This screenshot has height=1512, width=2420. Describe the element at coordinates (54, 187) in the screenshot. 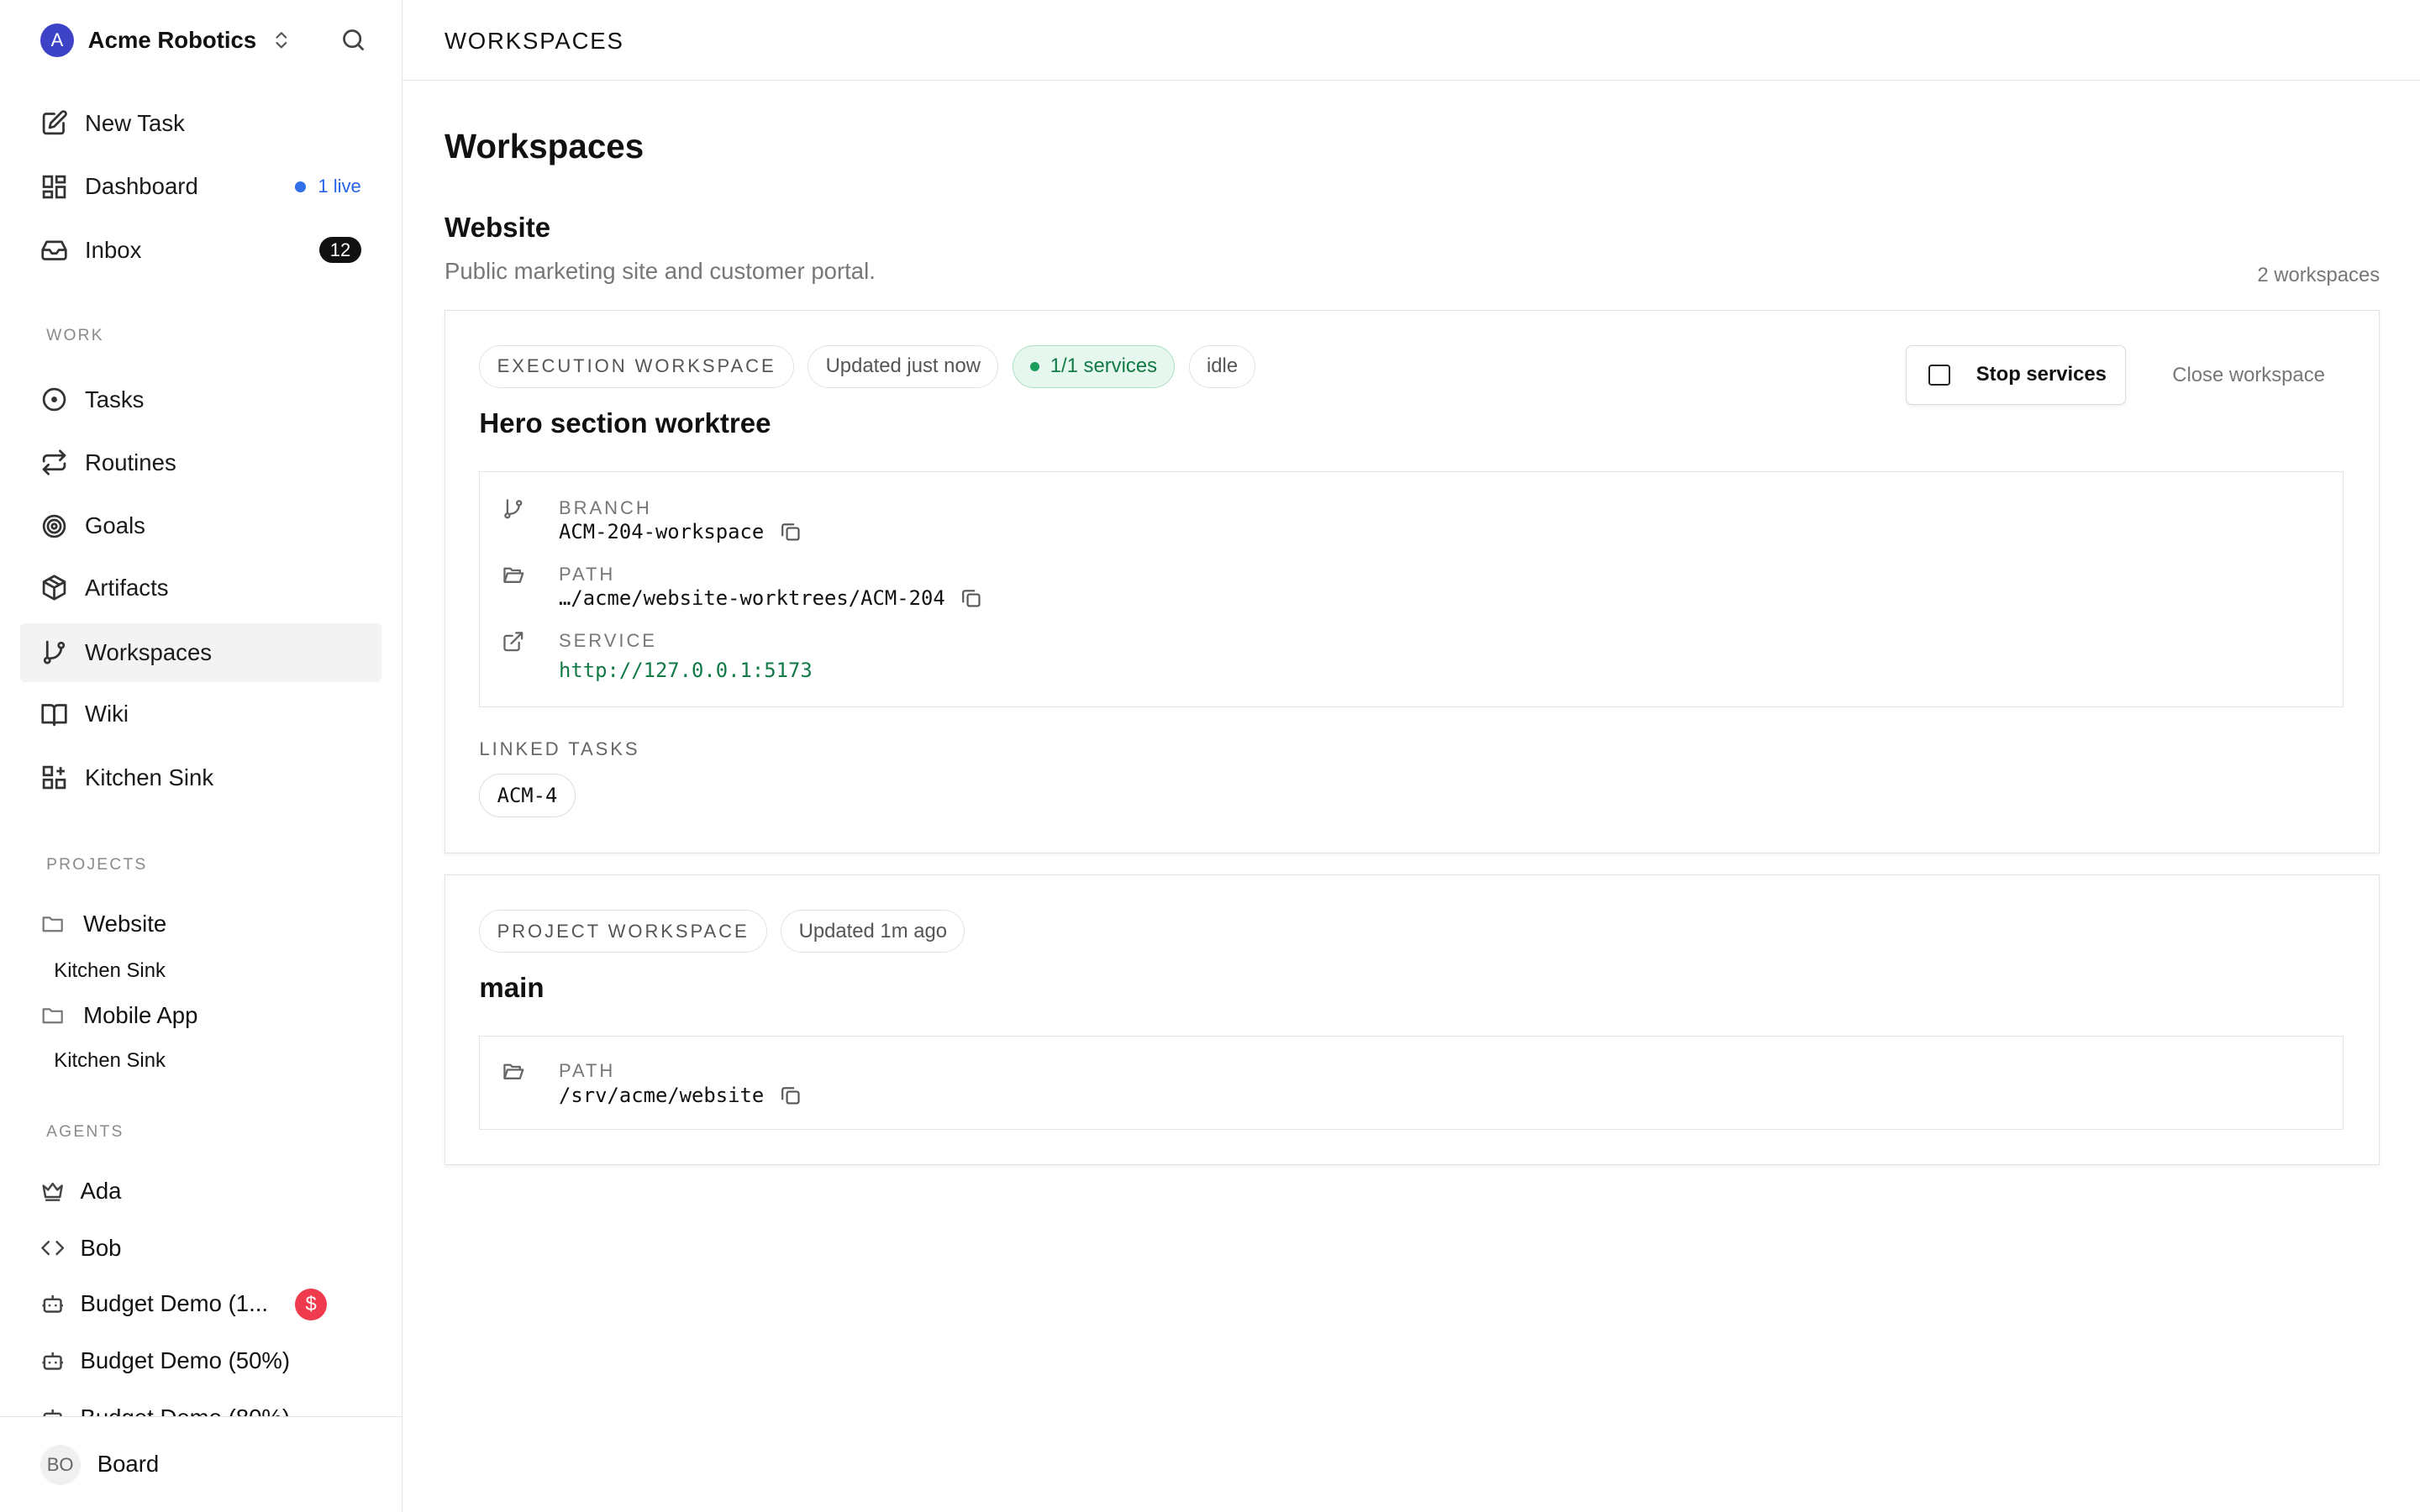

I see `dashboard-icon` at that location.